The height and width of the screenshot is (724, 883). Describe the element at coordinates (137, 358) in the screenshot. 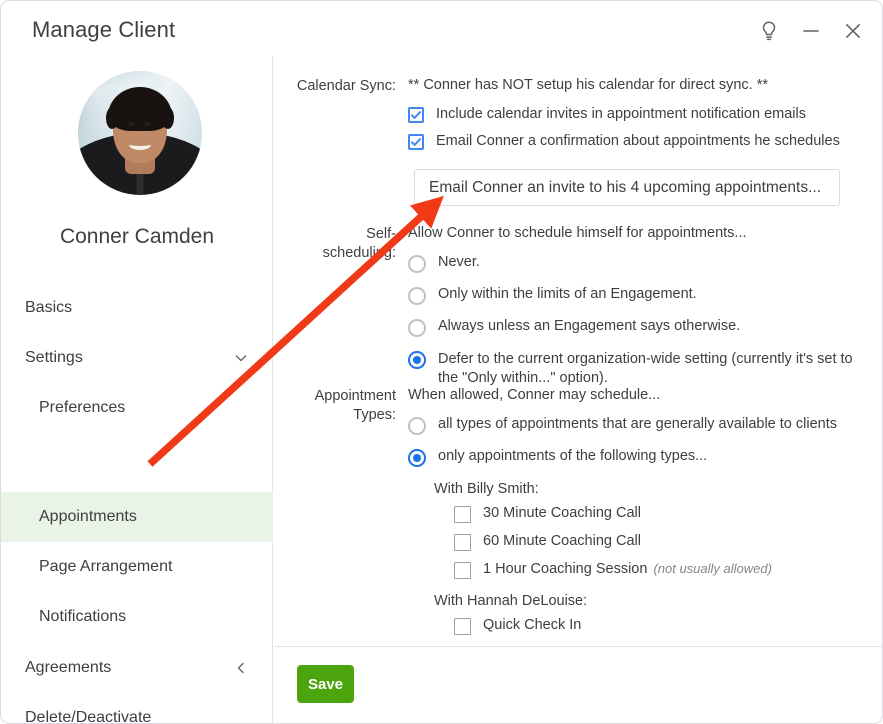

I see `sidebar-item-settings: Settings` at that location.